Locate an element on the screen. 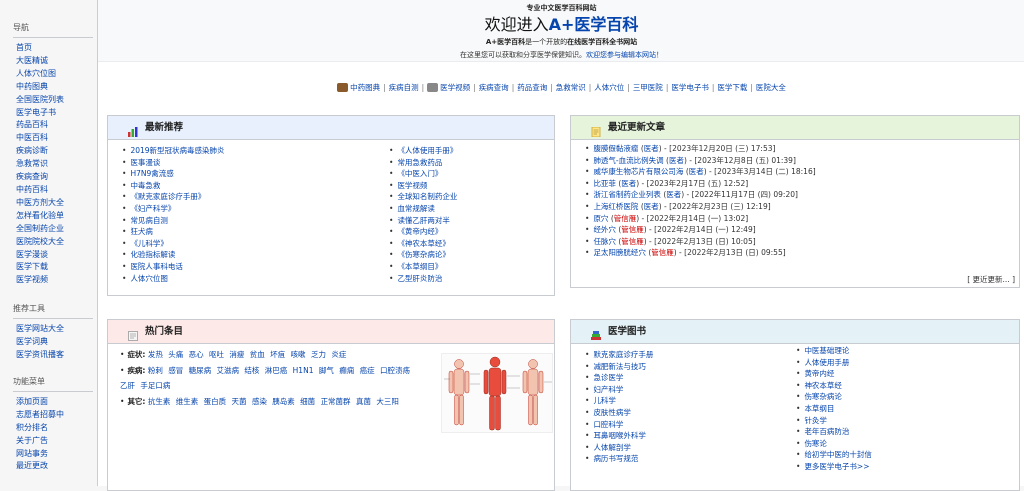 The height and width of the screenshot is (491, 1024). list-link: 乙型肝炎防治 is located at coordinates (419, 278).